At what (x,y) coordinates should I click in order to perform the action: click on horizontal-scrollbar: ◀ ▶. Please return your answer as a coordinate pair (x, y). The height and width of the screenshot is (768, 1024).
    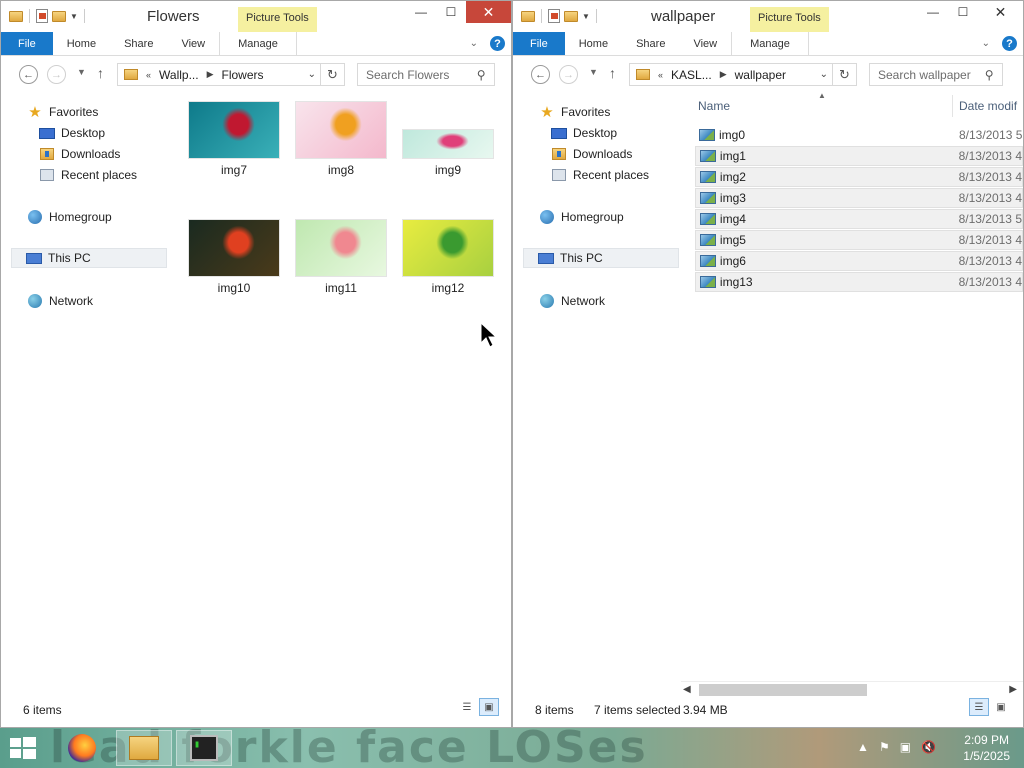
    Looking at the image, I should click on (852, 689).